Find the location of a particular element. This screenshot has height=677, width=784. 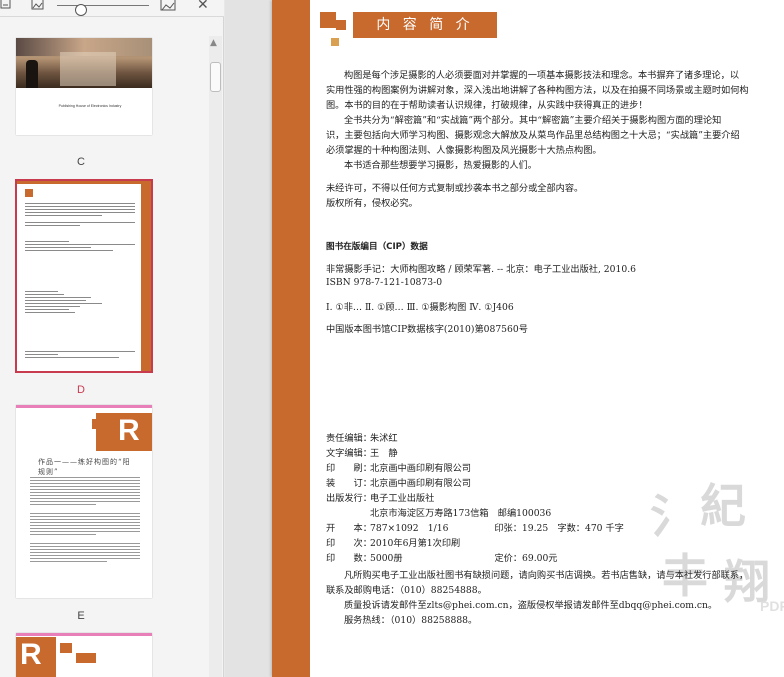

thumbnail-scrollbar-thumb is located at coordinates (215, 77).